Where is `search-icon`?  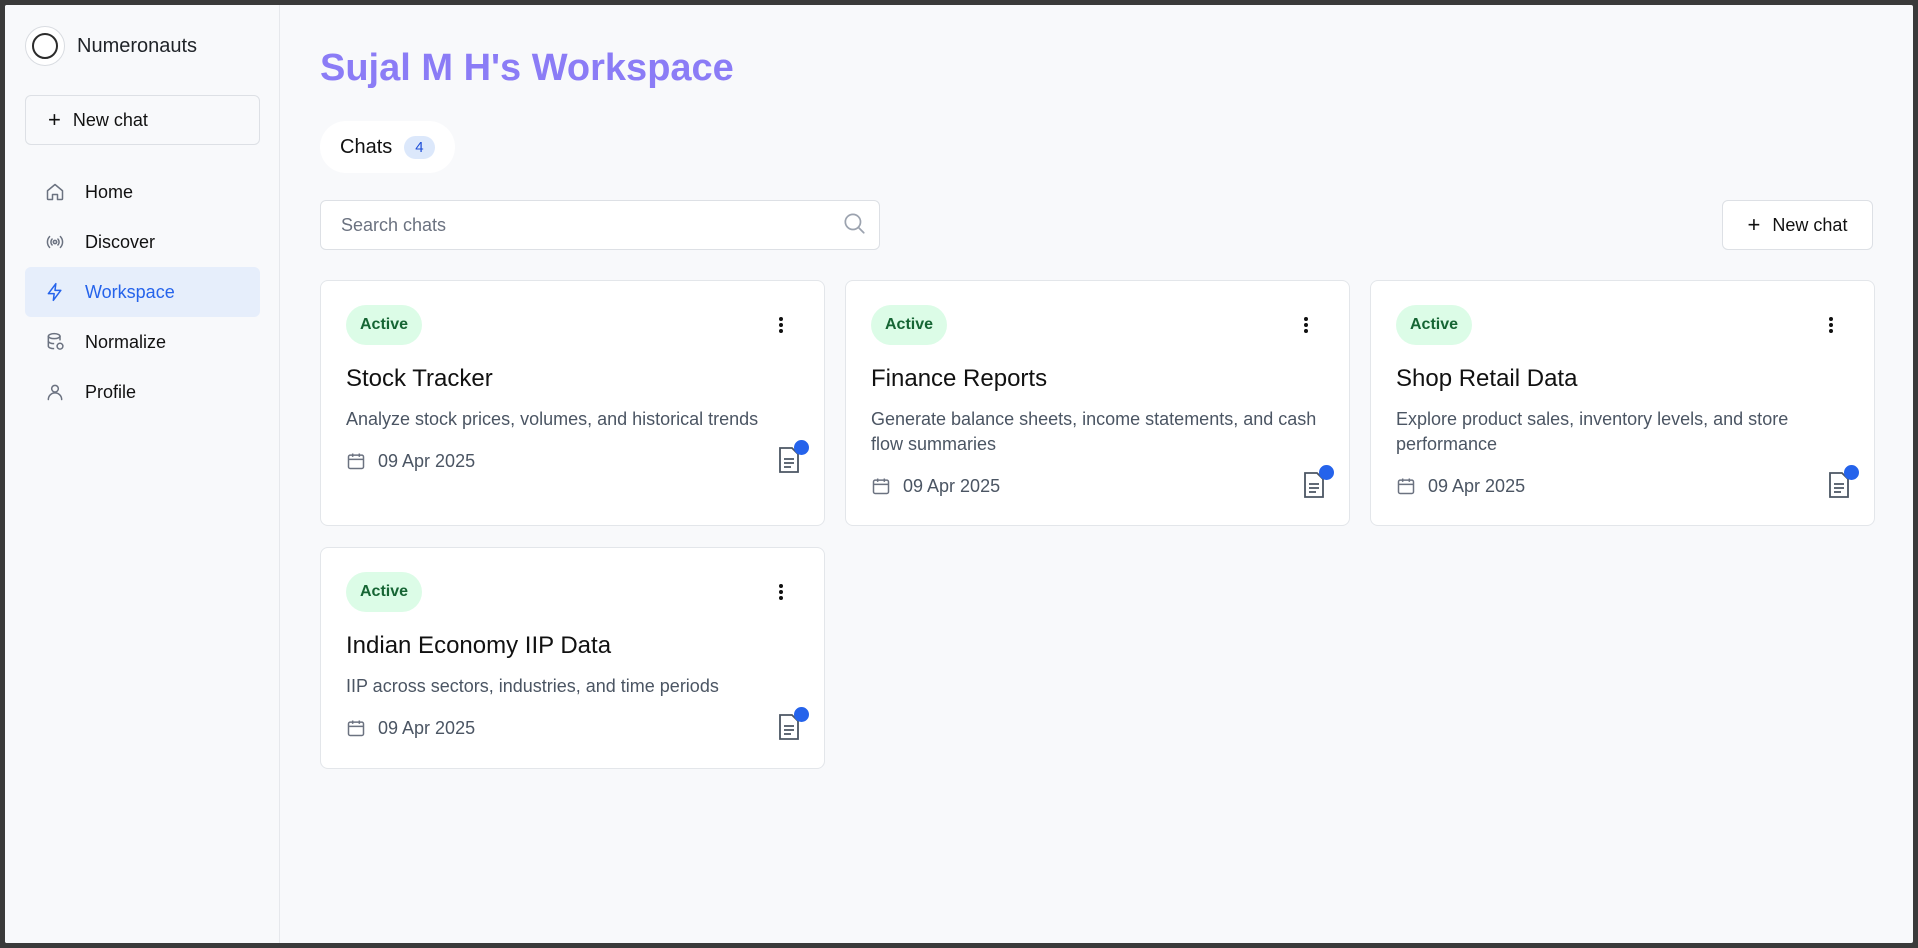
search-icon is located at coordinates (854, 225).